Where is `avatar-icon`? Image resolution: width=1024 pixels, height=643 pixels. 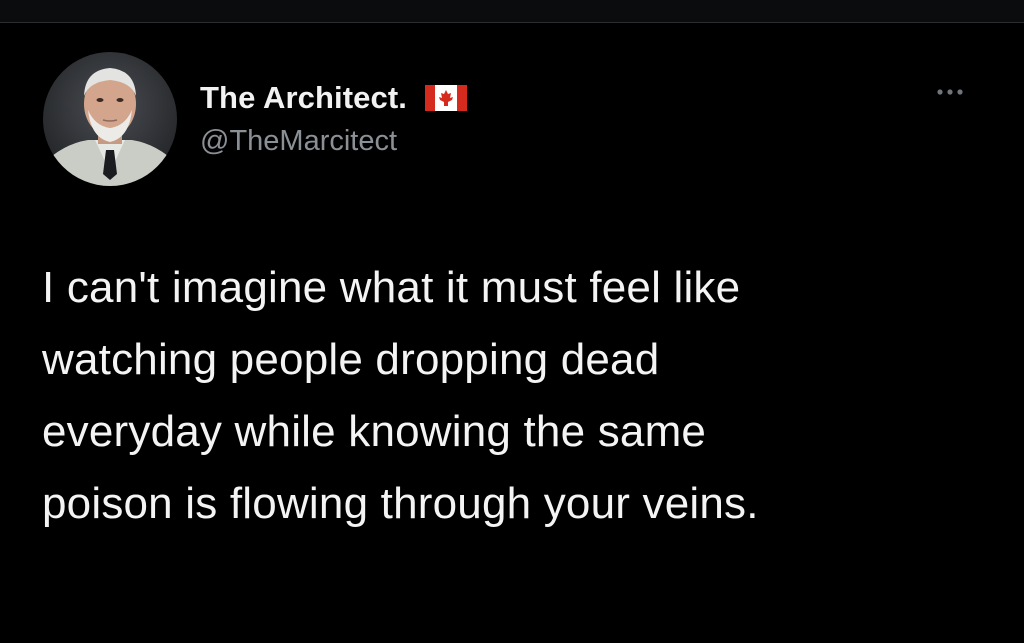
avatar-icon is located at coordinates (110, 119).